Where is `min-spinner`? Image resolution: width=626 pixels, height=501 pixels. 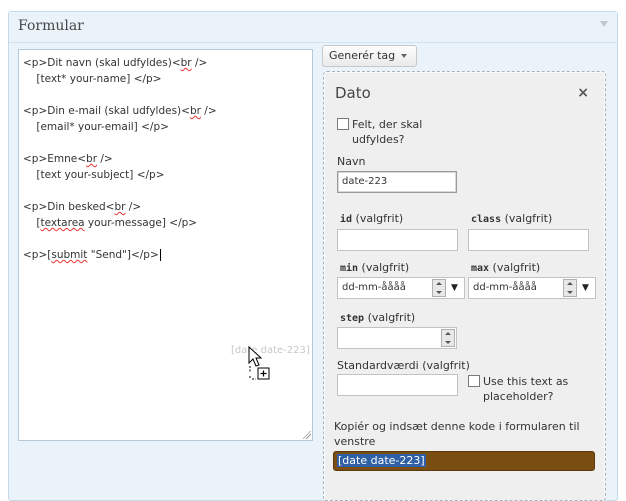 min-spinner is located at coordinates (439, 288).